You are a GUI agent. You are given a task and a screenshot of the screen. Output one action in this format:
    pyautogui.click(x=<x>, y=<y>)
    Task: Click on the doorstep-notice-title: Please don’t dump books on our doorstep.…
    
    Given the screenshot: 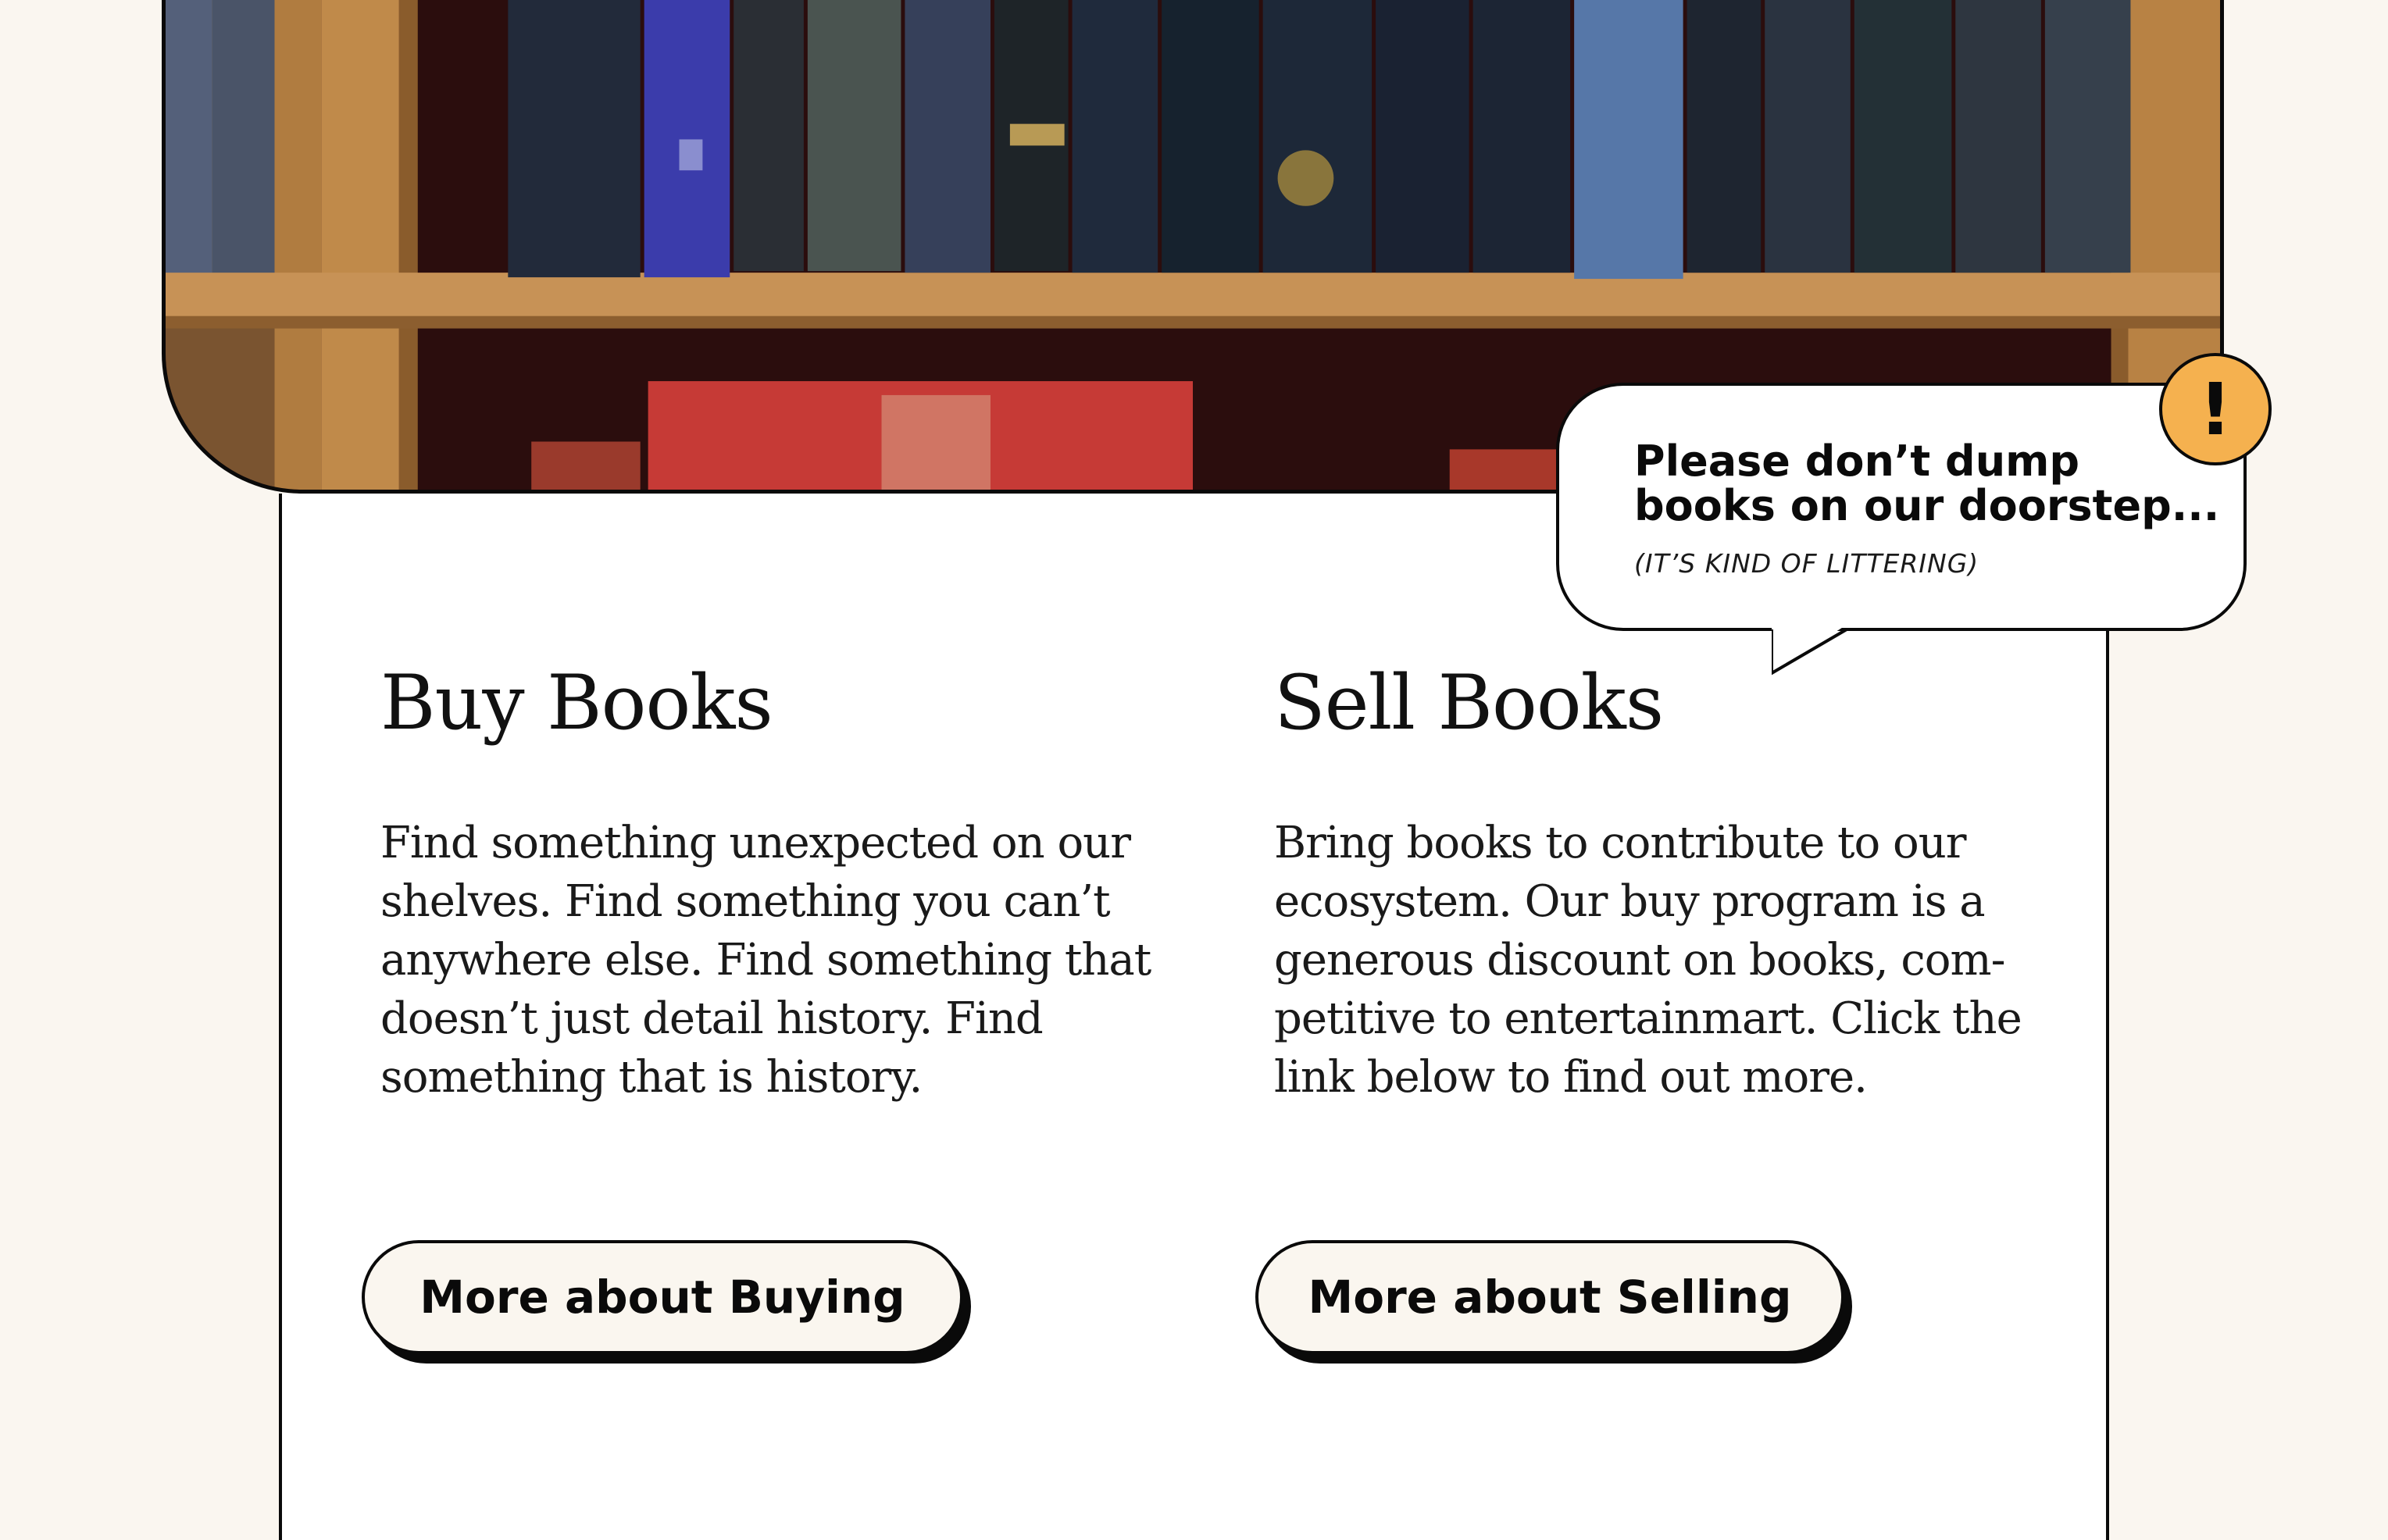 What is the action you would take?
    pyautogui.click(x=1927, y=483)
    